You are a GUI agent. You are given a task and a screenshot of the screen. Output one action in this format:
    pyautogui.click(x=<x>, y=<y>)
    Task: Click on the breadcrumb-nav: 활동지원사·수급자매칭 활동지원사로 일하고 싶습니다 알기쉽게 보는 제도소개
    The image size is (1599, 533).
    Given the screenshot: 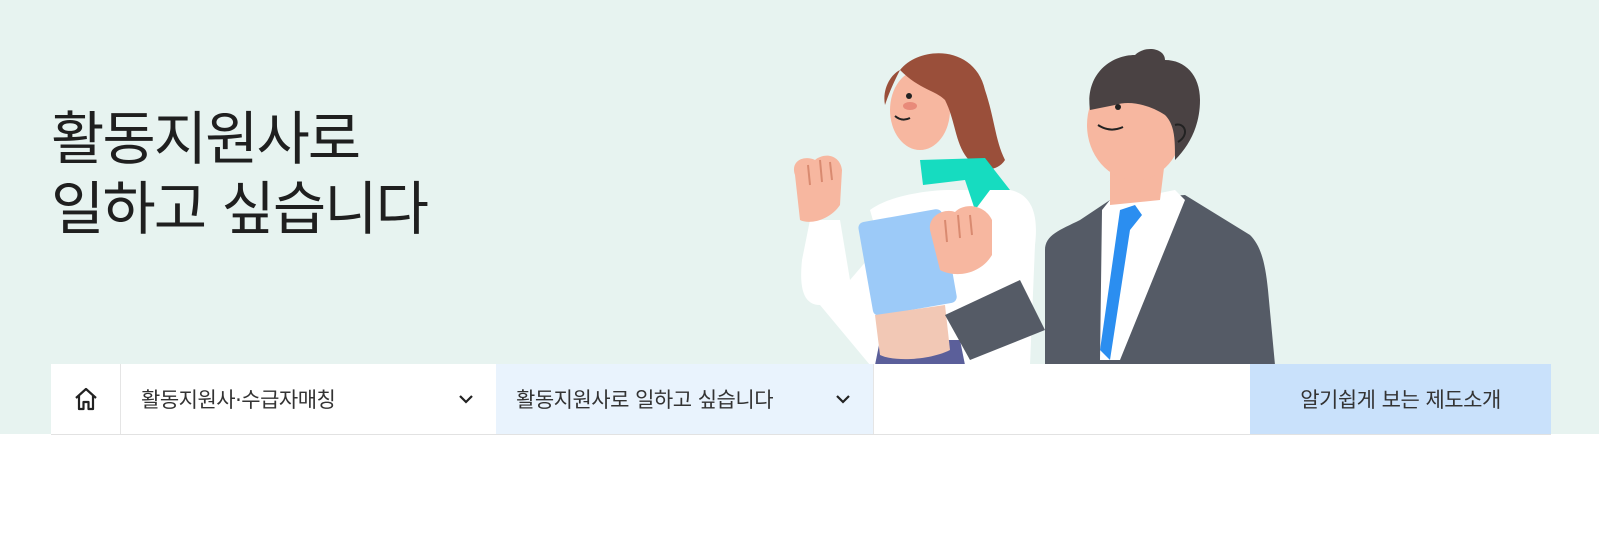 What is the action you would take?
    pyautogui.click(x=801, y=399)
    